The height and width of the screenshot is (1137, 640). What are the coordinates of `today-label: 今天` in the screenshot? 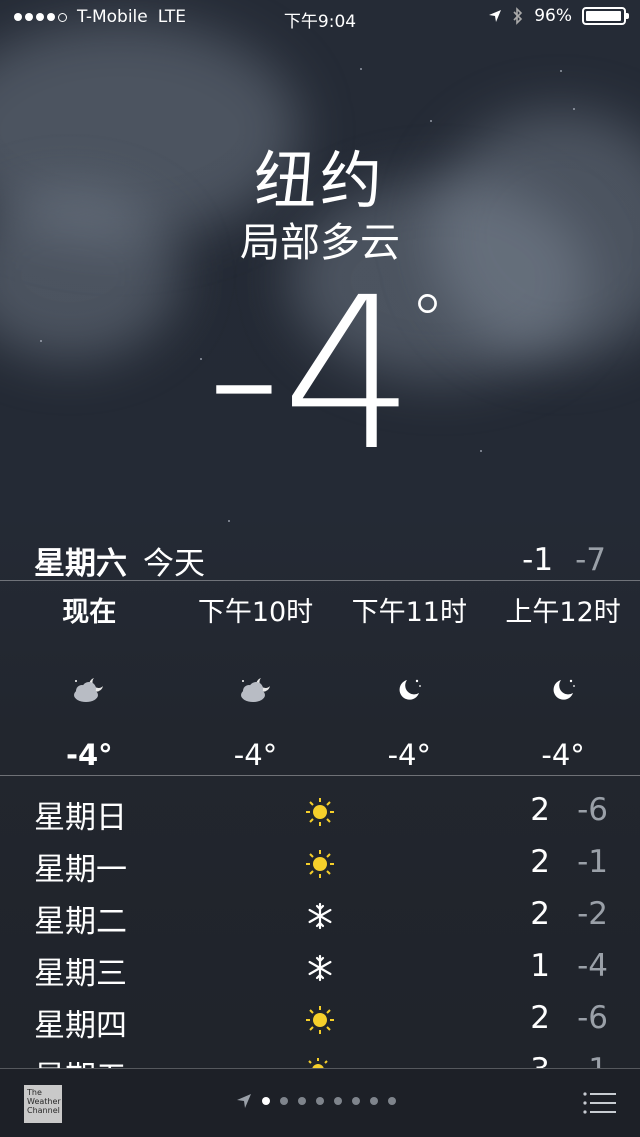 It's located at (174, 563).